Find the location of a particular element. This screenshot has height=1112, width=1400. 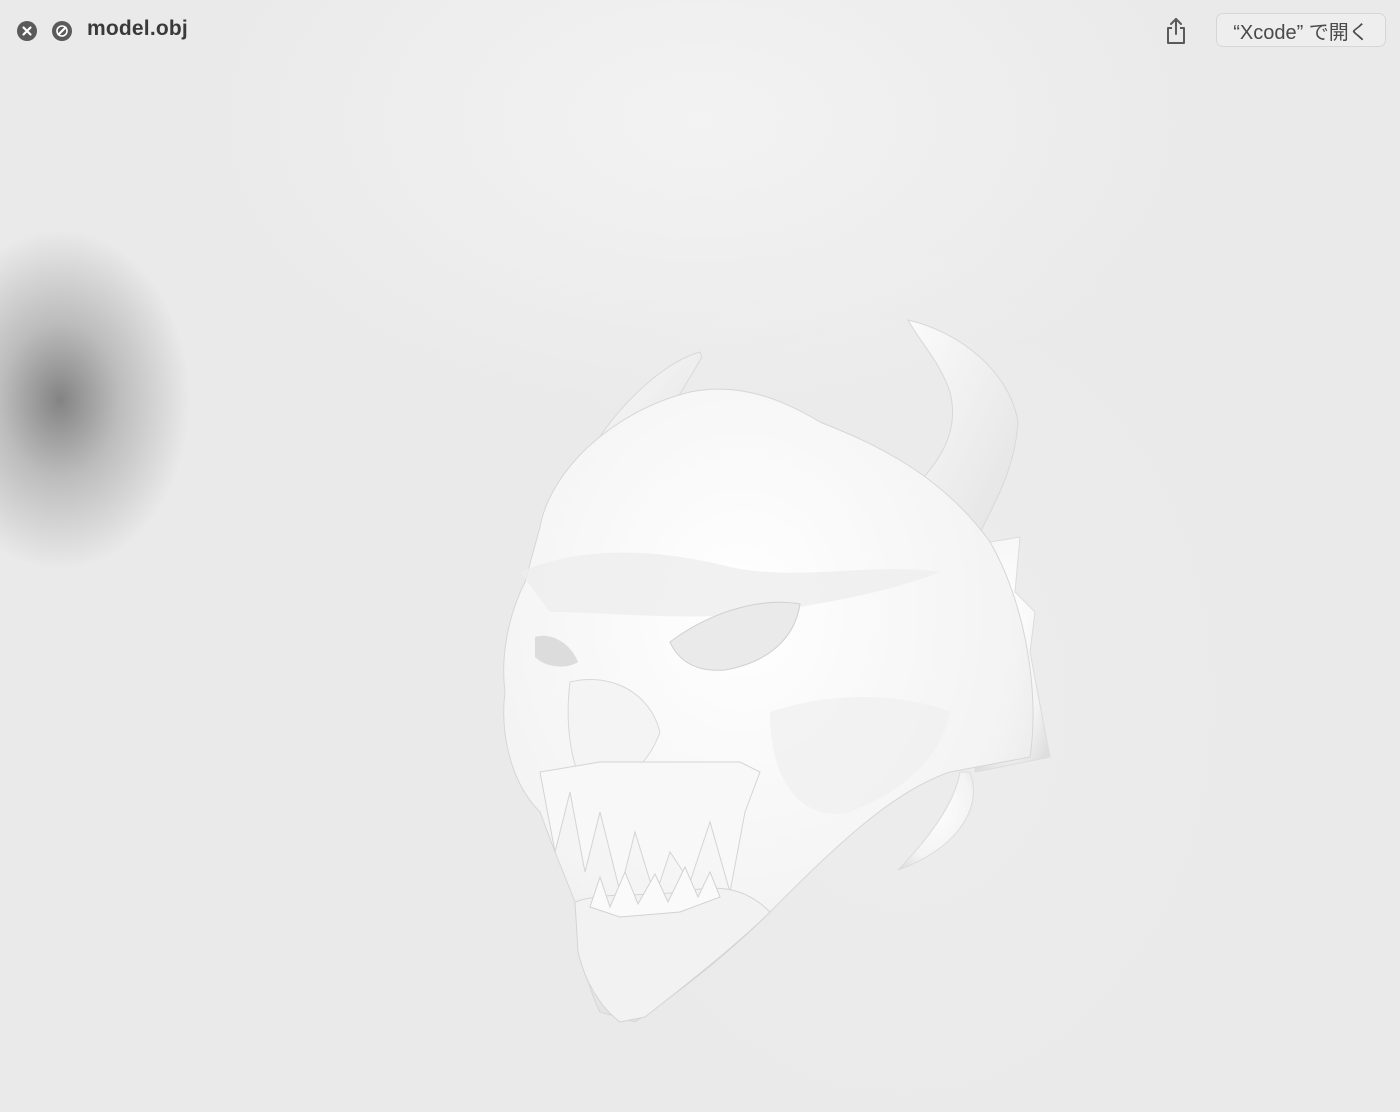

close-icon is located at coordinates (27, 31).